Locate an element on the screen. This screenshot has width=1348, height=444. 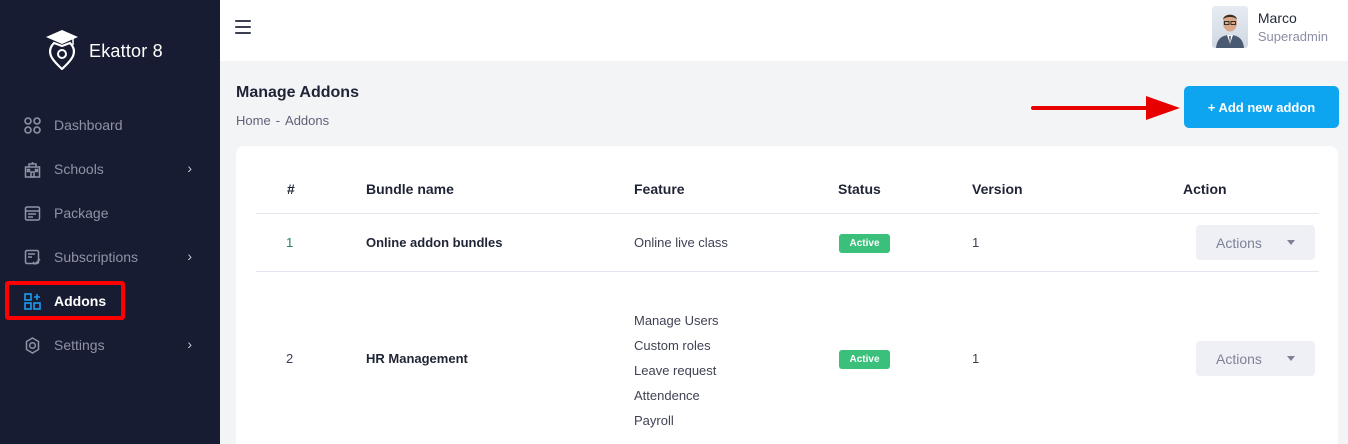
row-number: 2 is located at coordinates (290, 358).